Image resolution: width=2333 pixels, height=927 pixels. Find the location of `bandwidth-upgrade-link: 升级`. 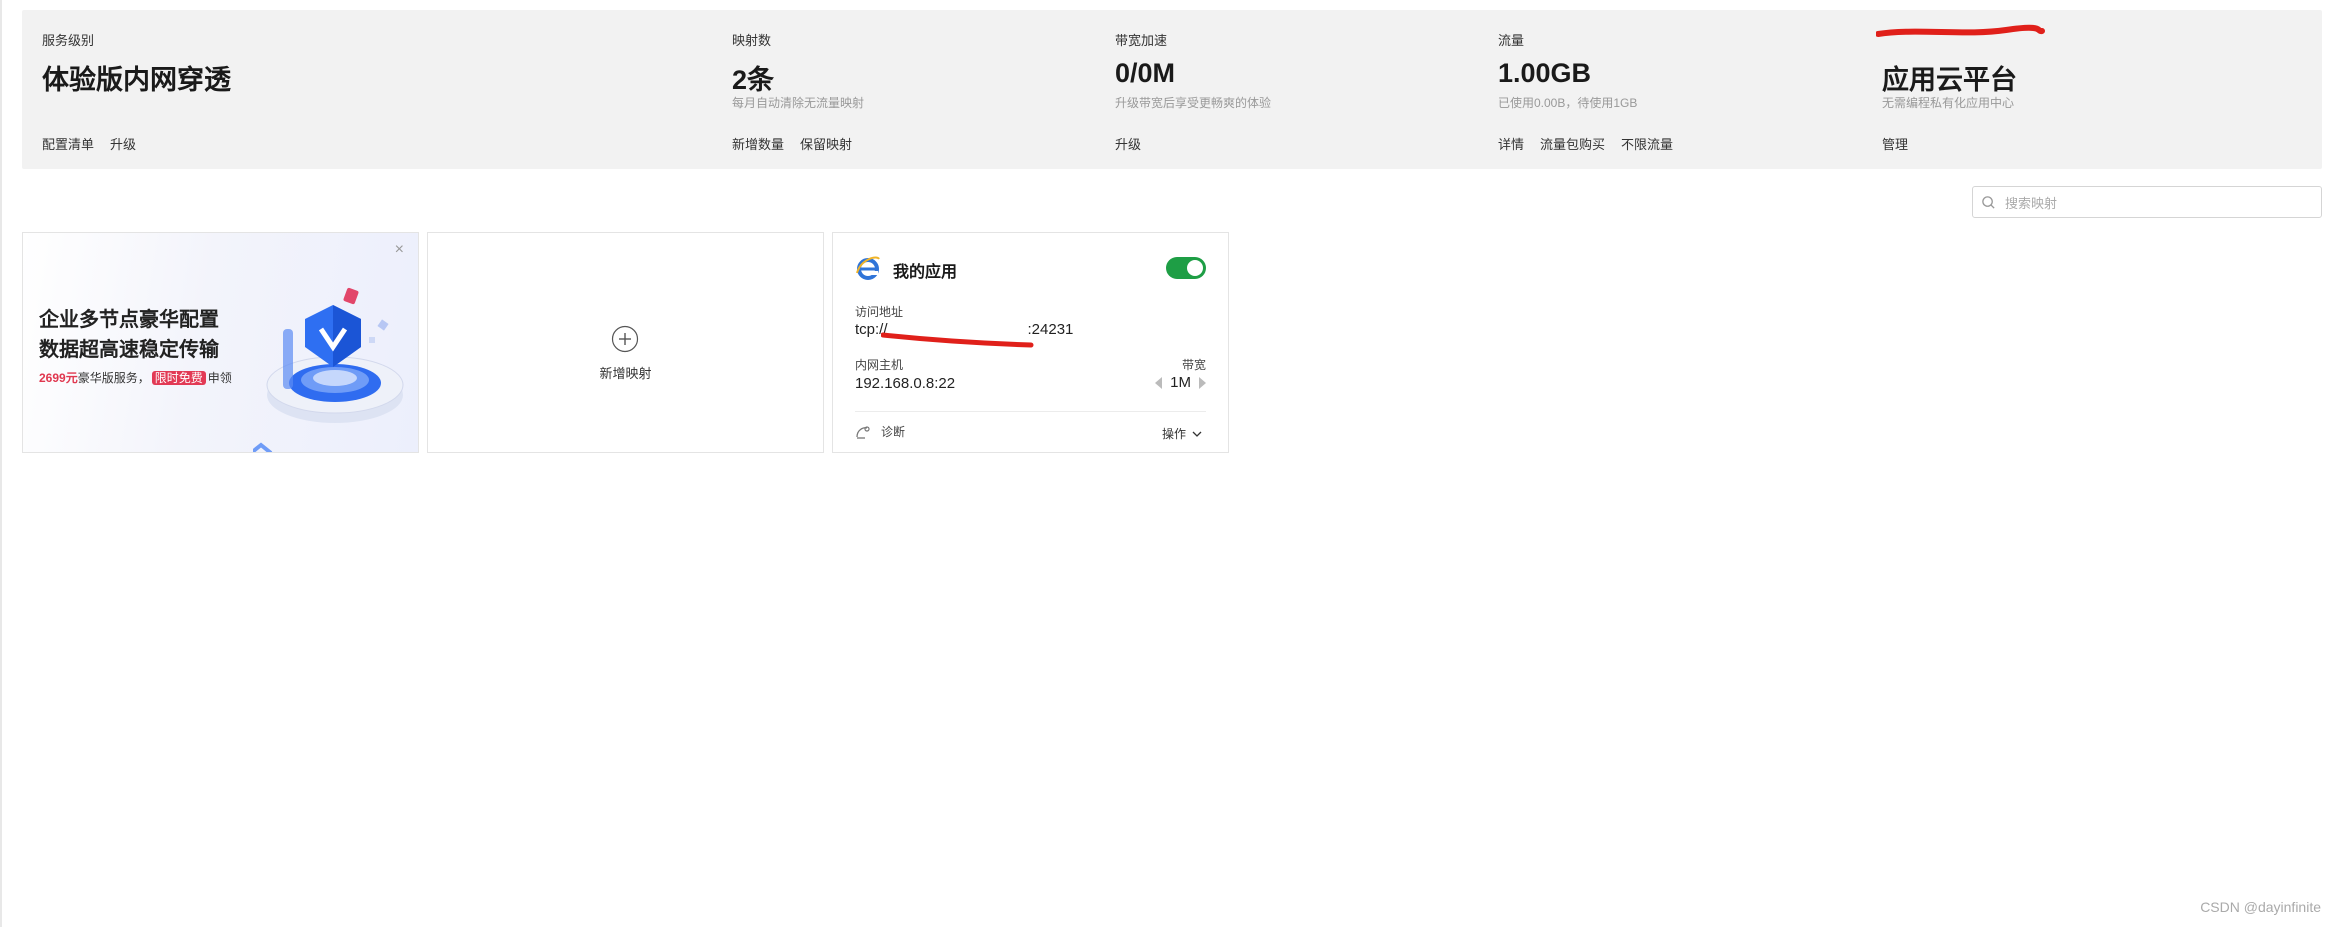

bandwidth-upgrade-link: 升级 is located at coordinates (1128, 143).